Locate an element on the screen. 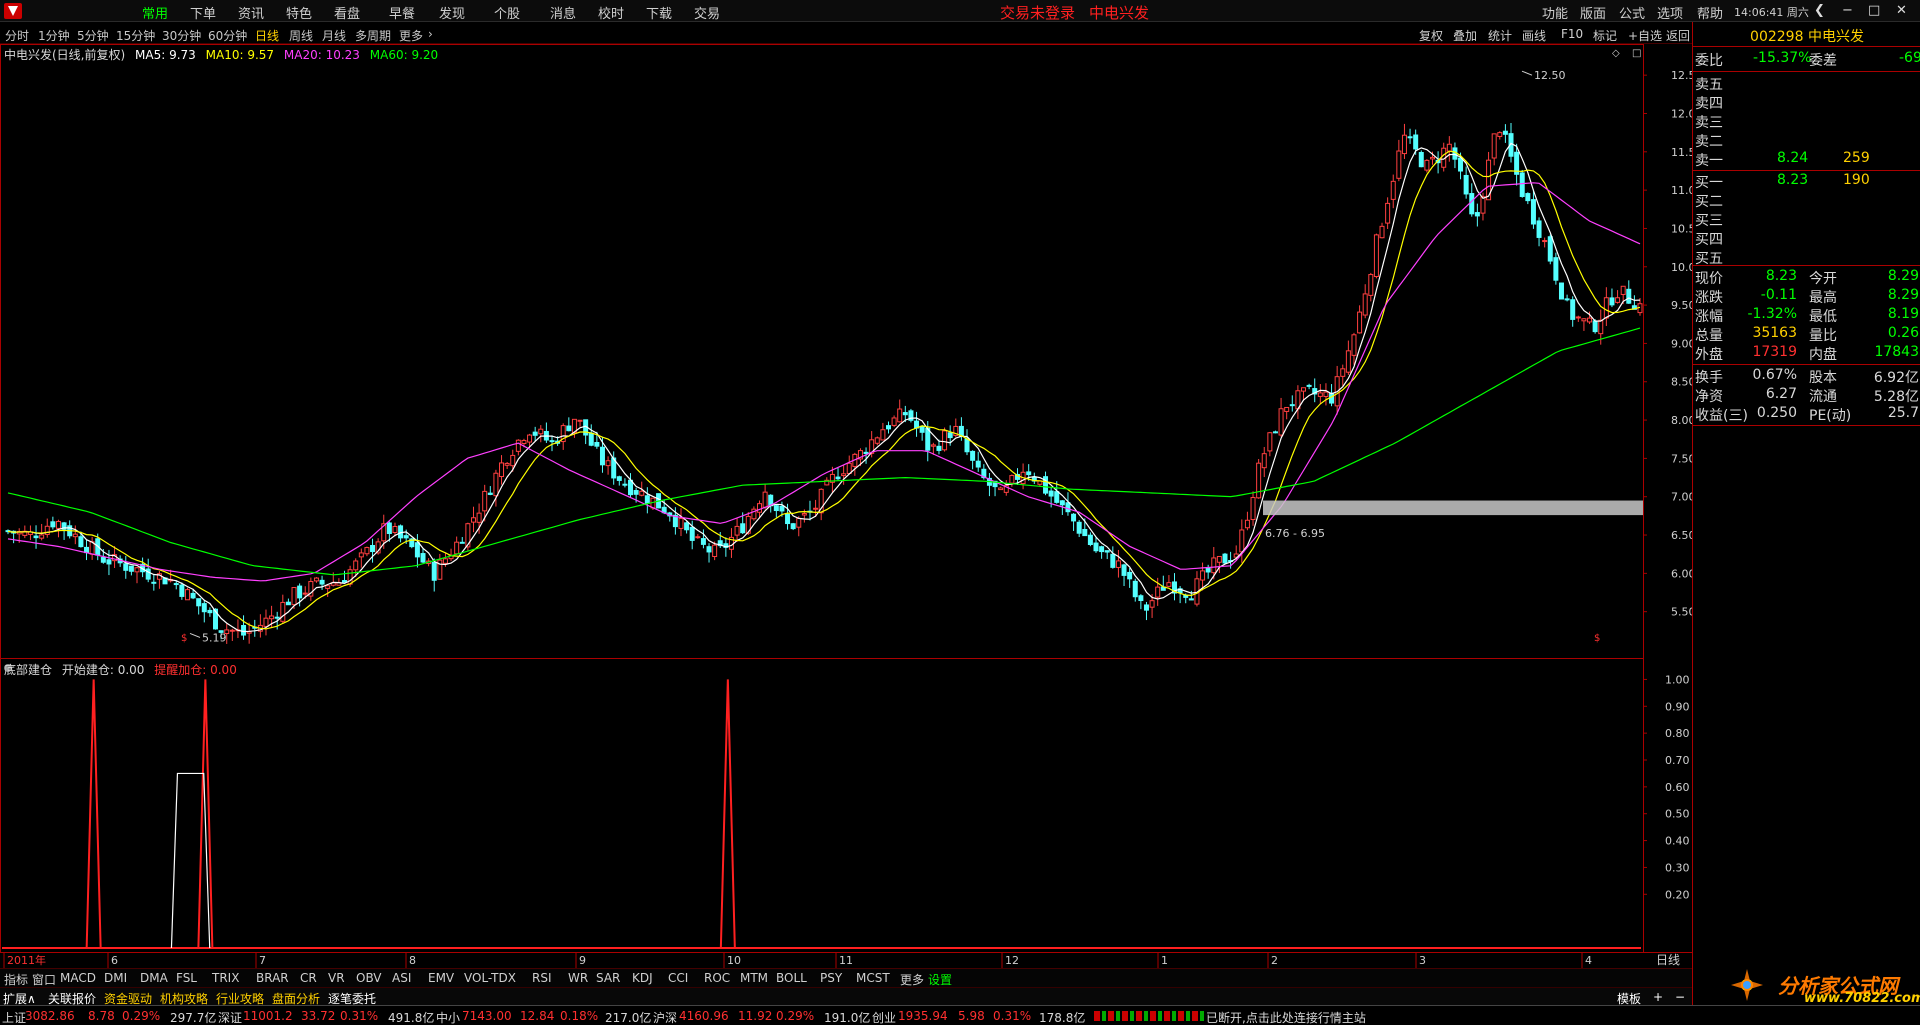 Image resolution: width=1920 pixels, height=1025 pixels. menu-banmian: 版面 is located at coordinates (1593, 12).